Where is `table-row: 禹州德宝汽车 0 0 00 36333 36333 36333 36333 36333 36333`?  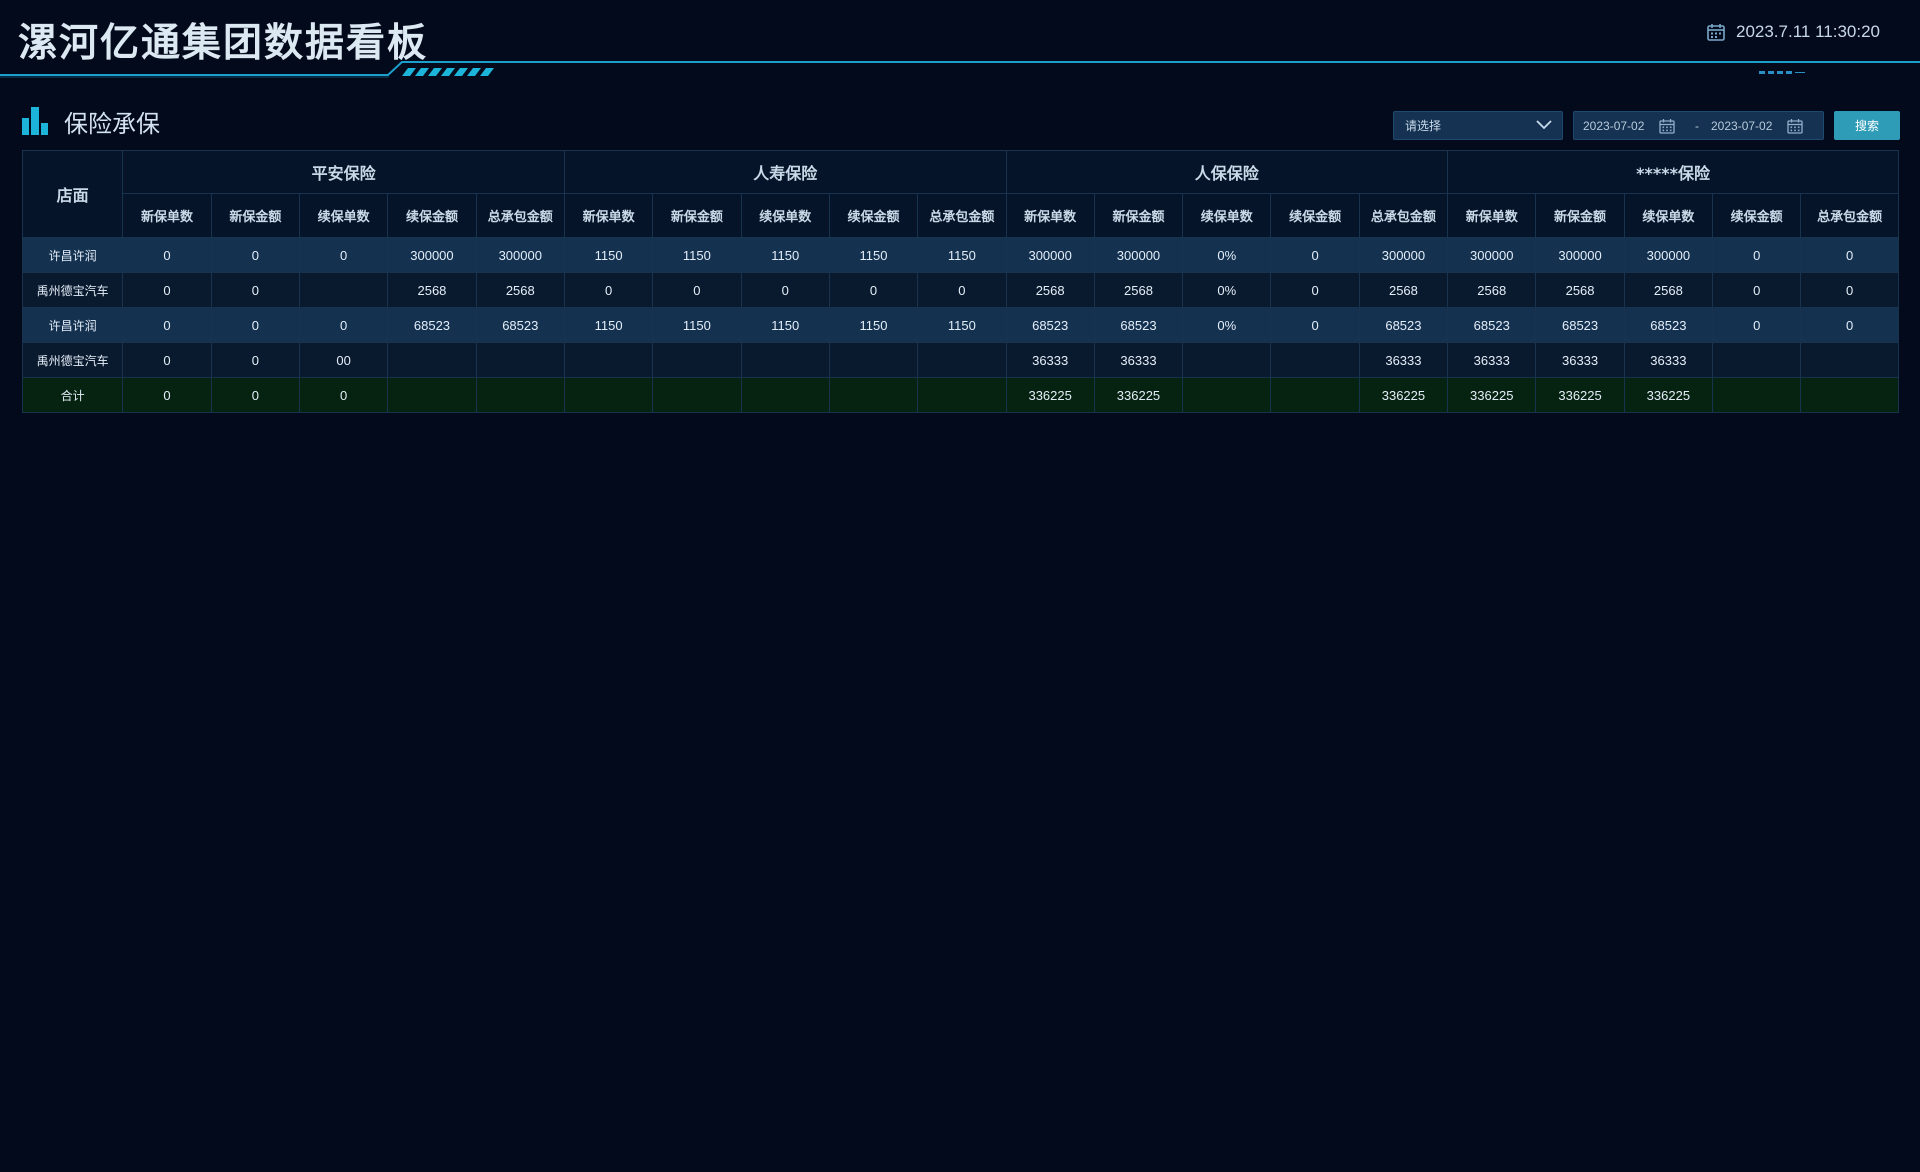
table-row: 禹州德宝汽车 0 0 00 36333 36333 36333 36333 36333 36333 is located at coordinates (960, 360).